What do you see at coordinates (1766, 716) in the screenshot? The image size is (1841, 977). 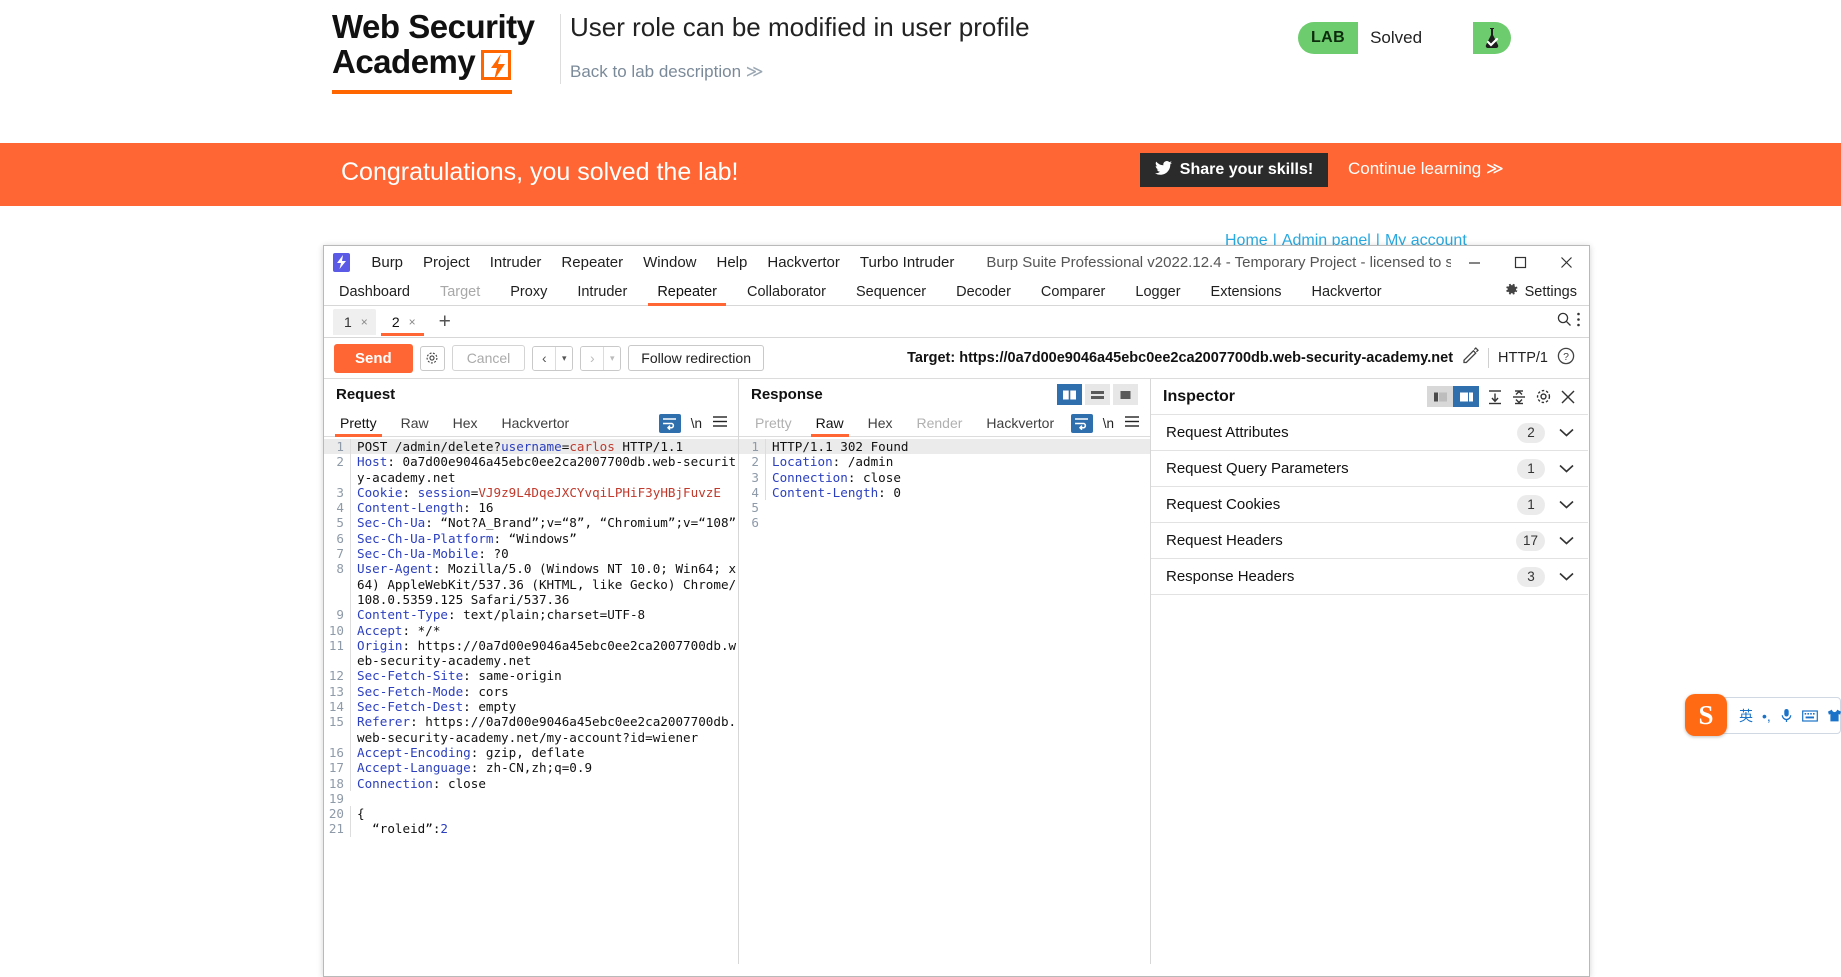 I see `punctuation-icon: •,` at bounding box center [1766, 716].